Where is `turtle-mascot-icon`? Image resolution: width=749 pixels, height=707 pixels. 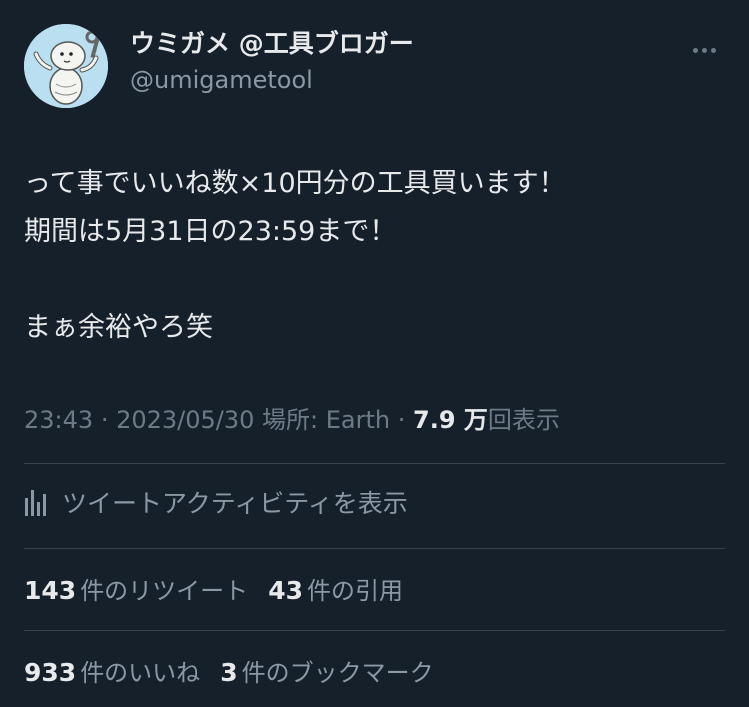
turtle-mascot-icon is located at coordinates (66, 66).